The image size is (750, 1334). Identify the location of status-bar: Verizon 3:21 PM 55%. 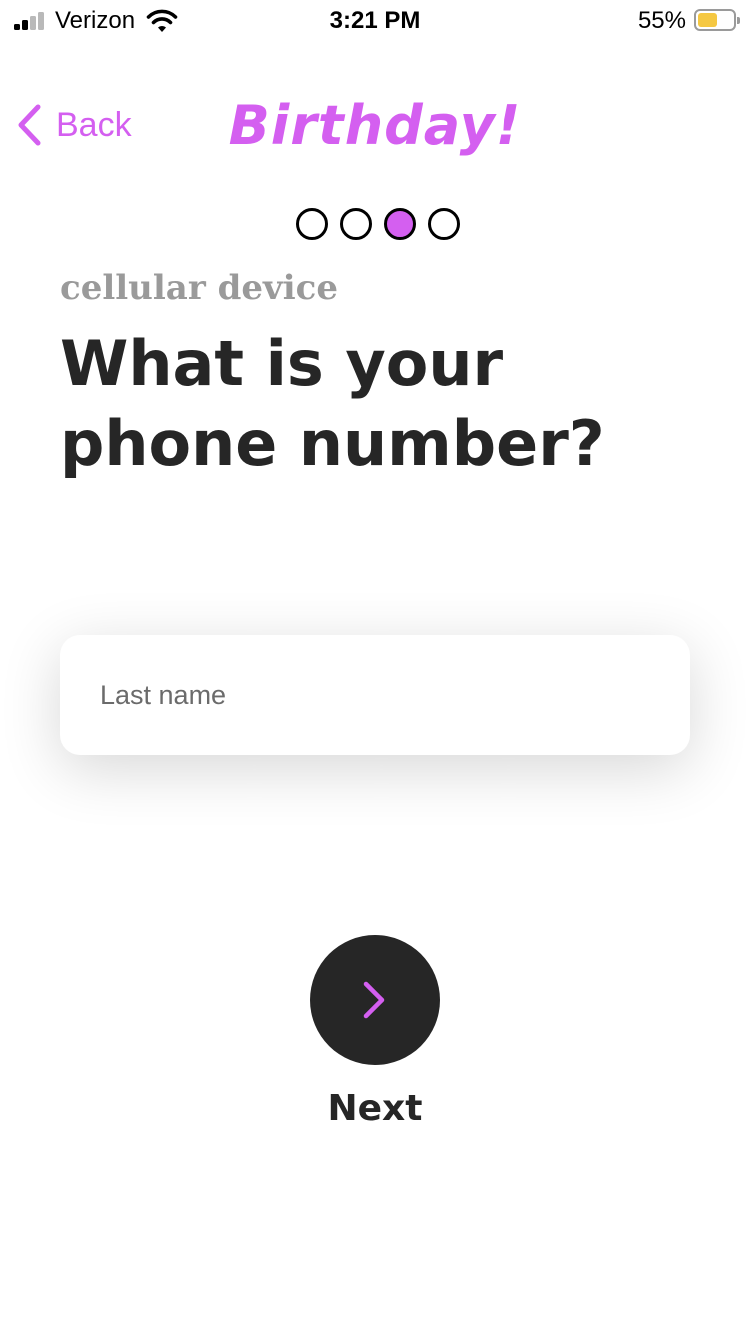
(375, 22).